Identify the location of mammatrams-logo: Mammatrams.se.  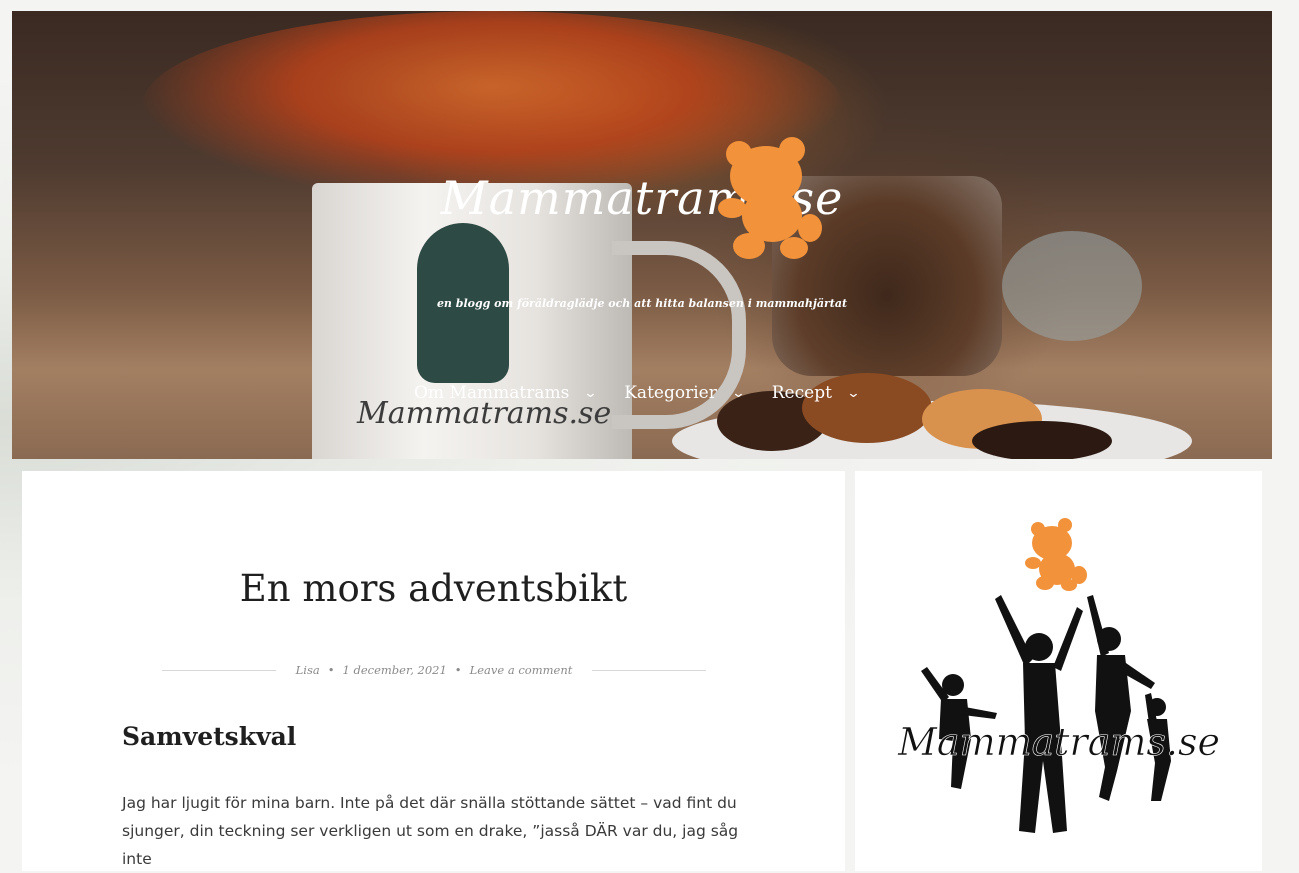
(1058, 659).